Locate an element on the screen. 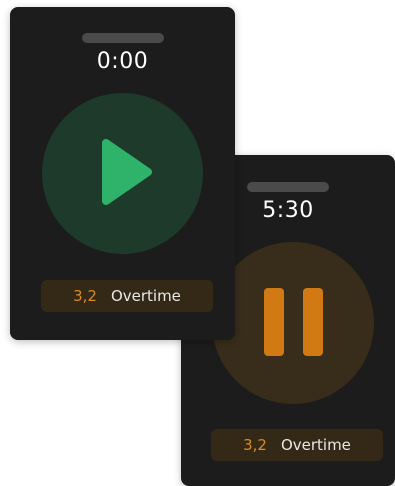 The width and height of the screenshot is (395, 486). timer-display: 0:00 is located at coordinates (122, 61).